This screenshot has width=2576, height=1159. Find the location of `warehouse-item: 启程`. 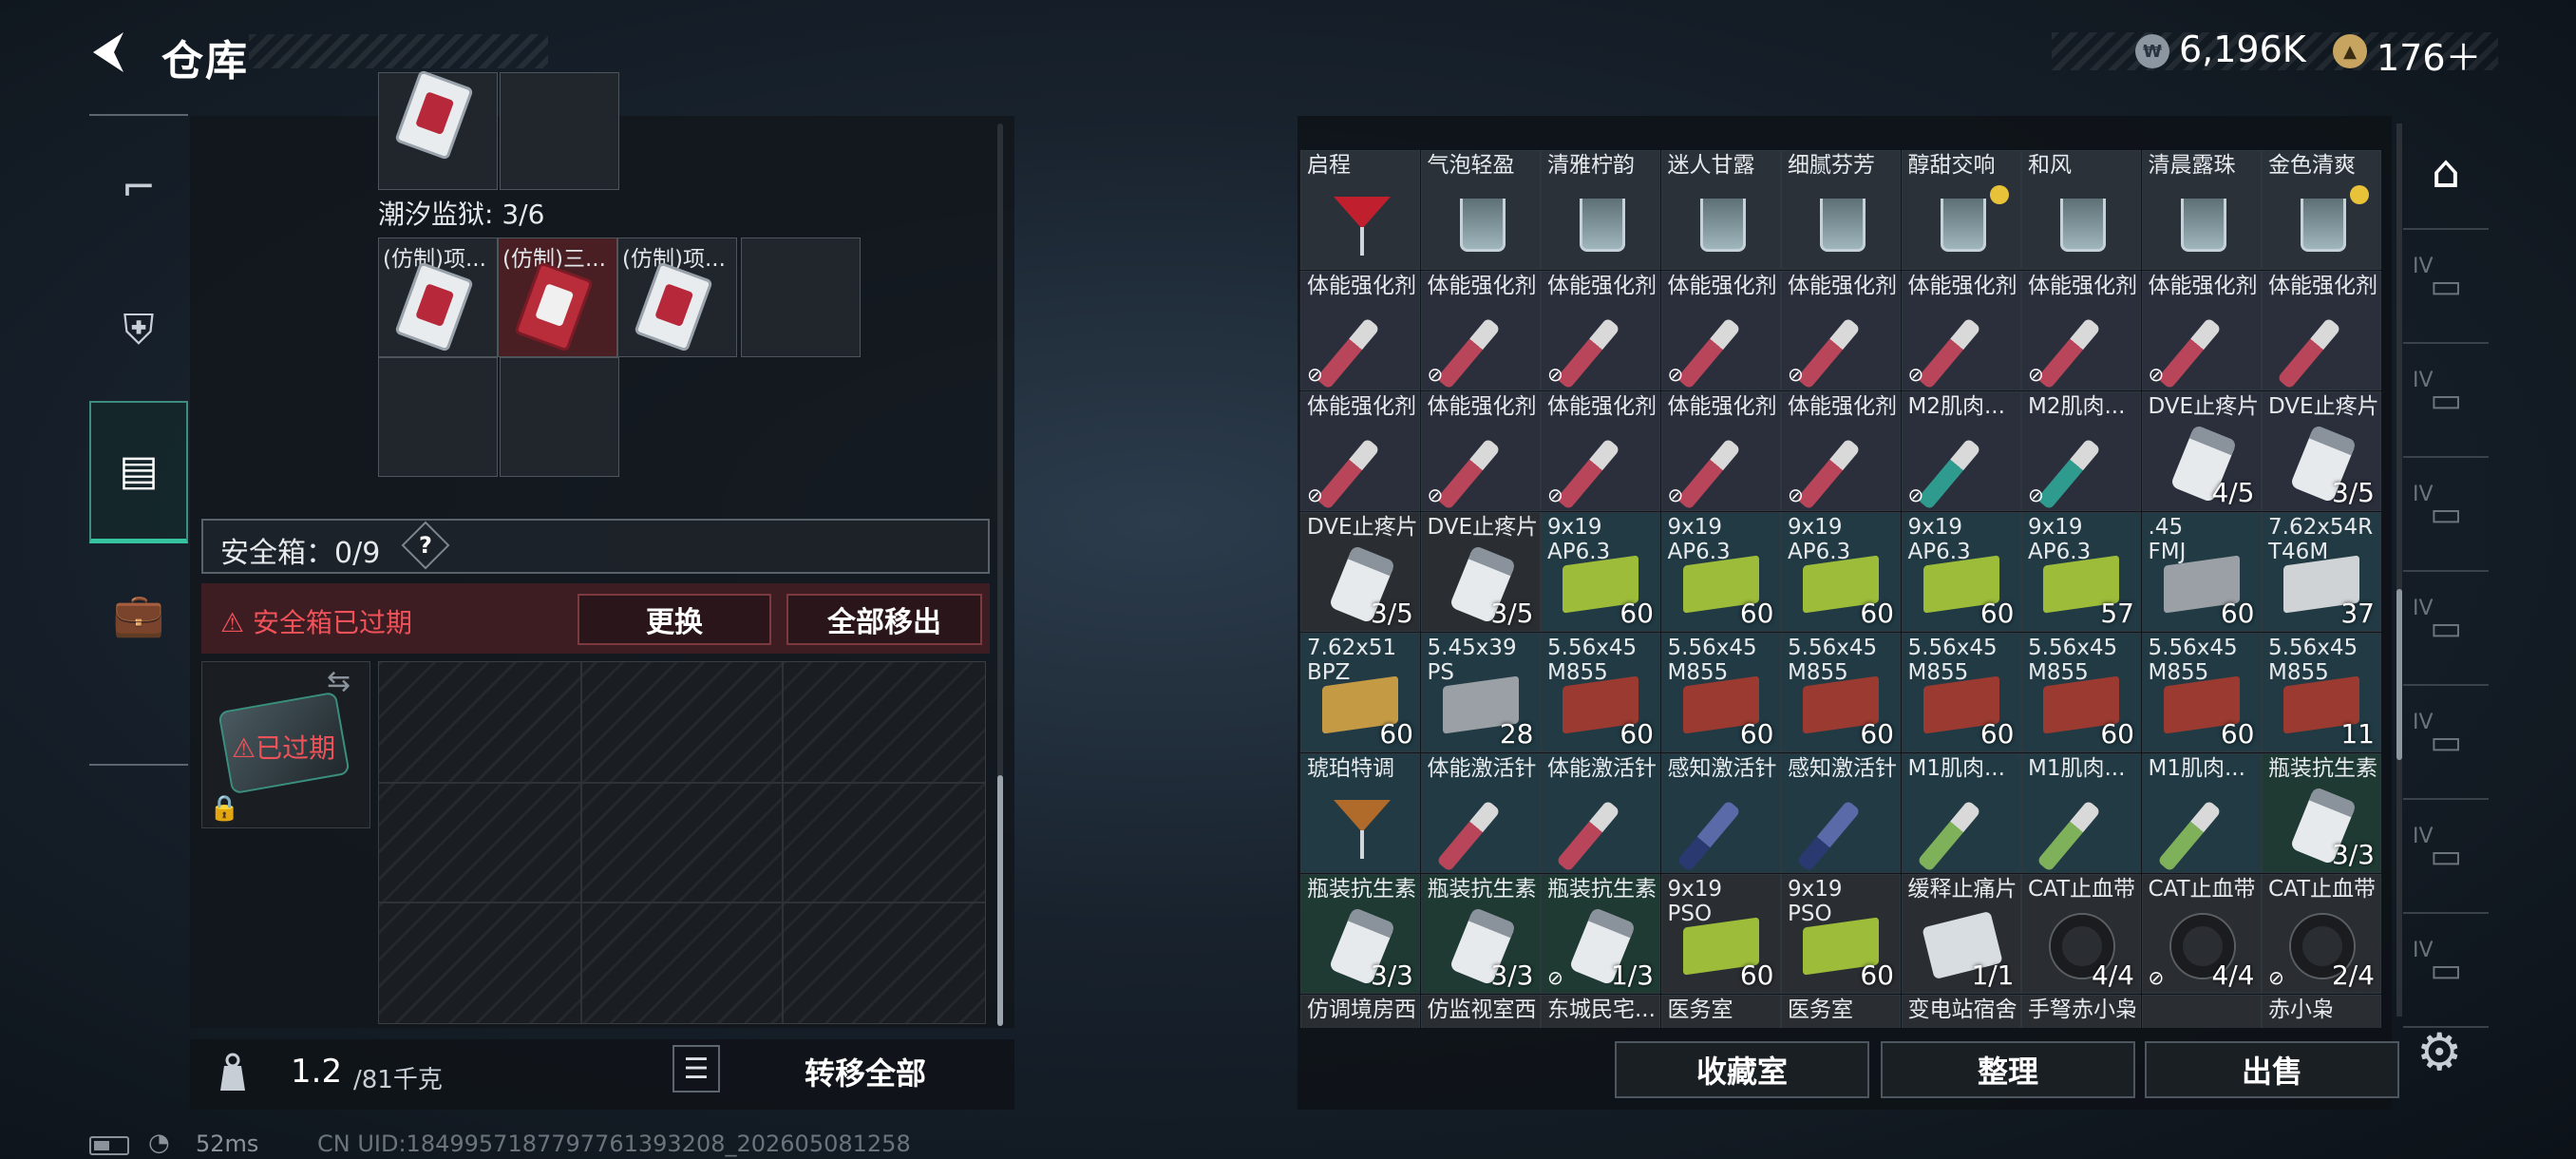

warehouse-item: 启程 is located at coordinates (1360, 210).